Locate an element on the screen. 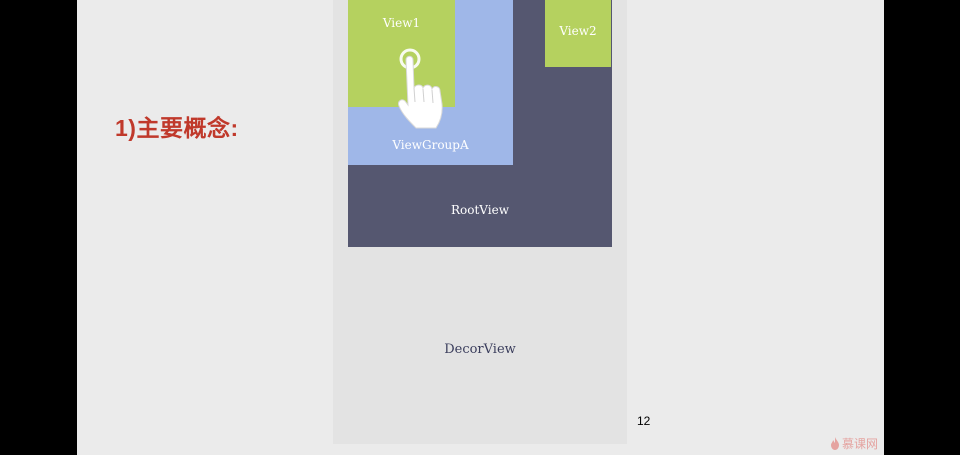 The width and height of the screenshot is (960, 455). view1-label: View1 is located at coordinates (401, 23).